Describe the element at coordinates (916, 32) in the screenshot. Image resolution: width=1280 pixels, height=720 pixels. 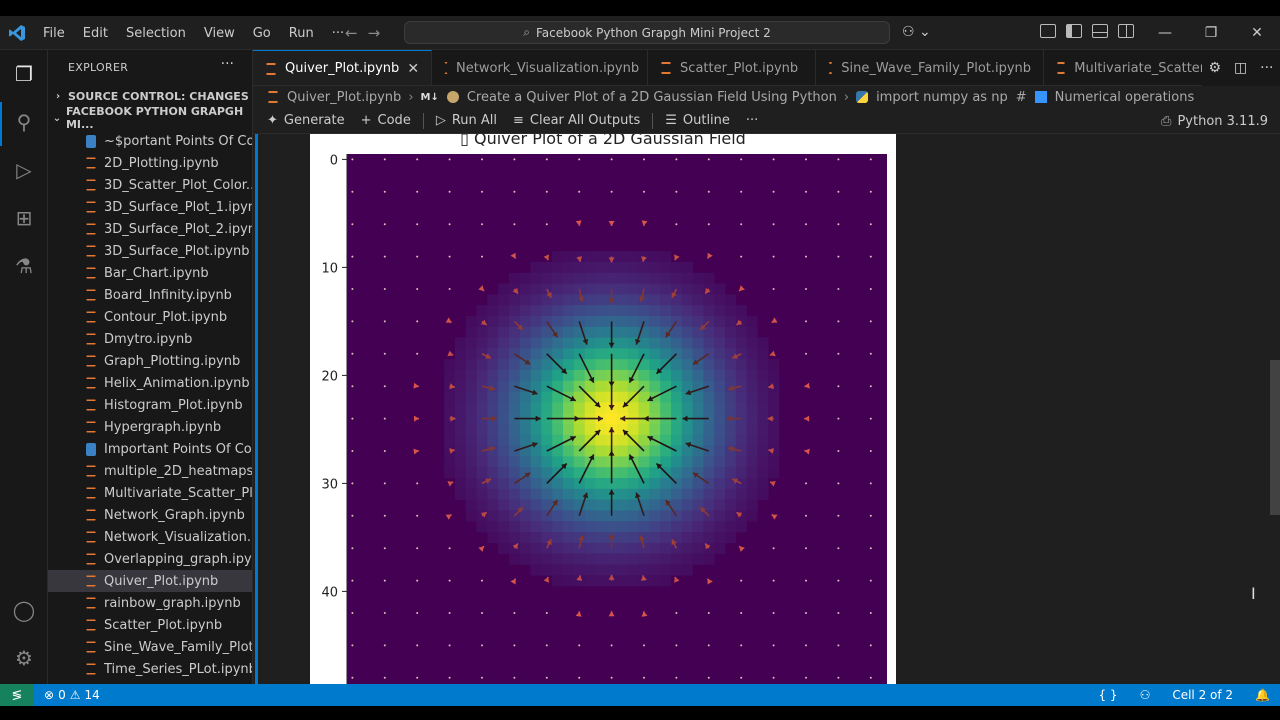
I see `copilot-icon: ⚇ ⌄` at that location.